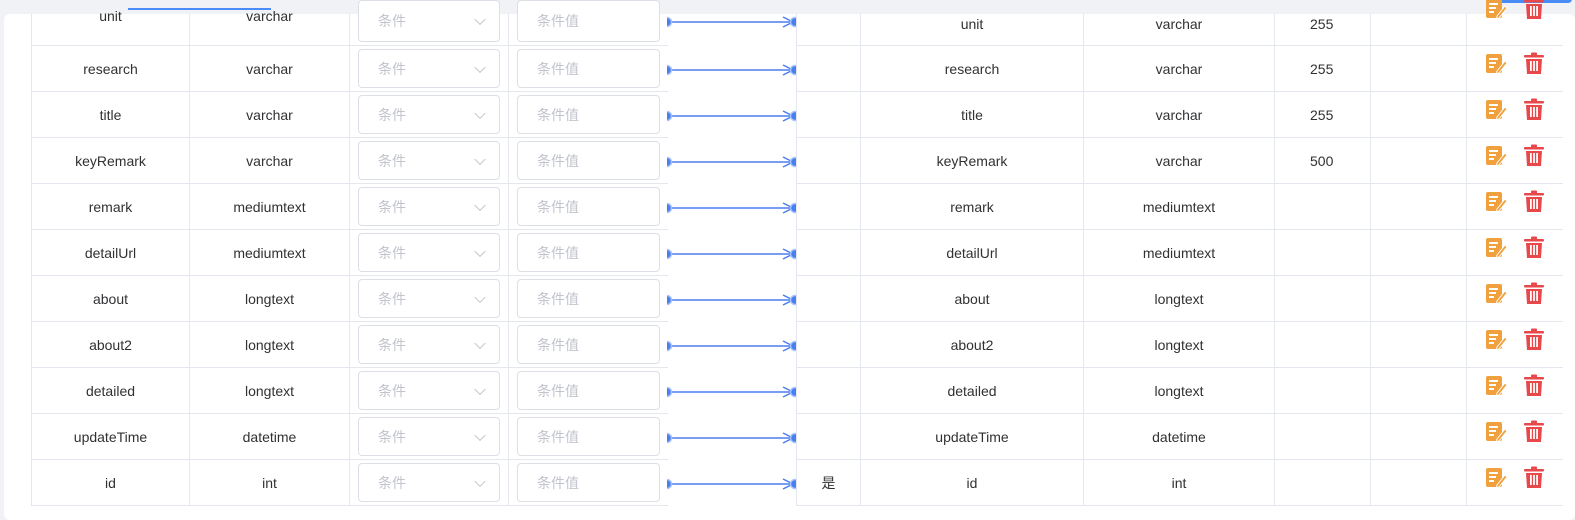  What do you see at coordinates (270, 344) in the screenshot?
I see `source-field-type-cell: longtext` at bounding box center [270, 344].